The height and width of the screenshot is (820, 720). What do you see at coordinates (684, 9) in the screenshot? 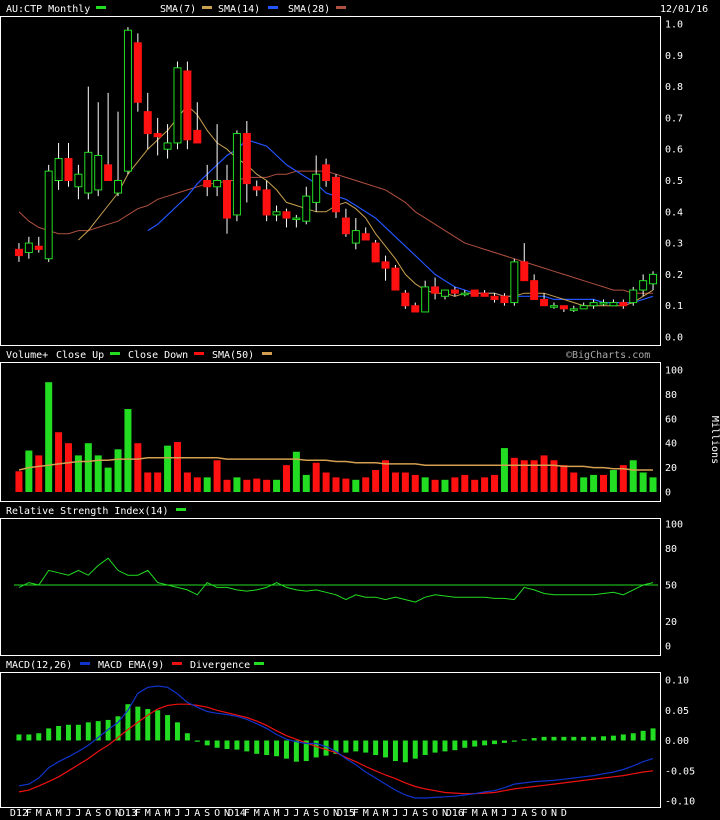
I see `chart-date: 12/01/16` at bounding box center [684, 9].